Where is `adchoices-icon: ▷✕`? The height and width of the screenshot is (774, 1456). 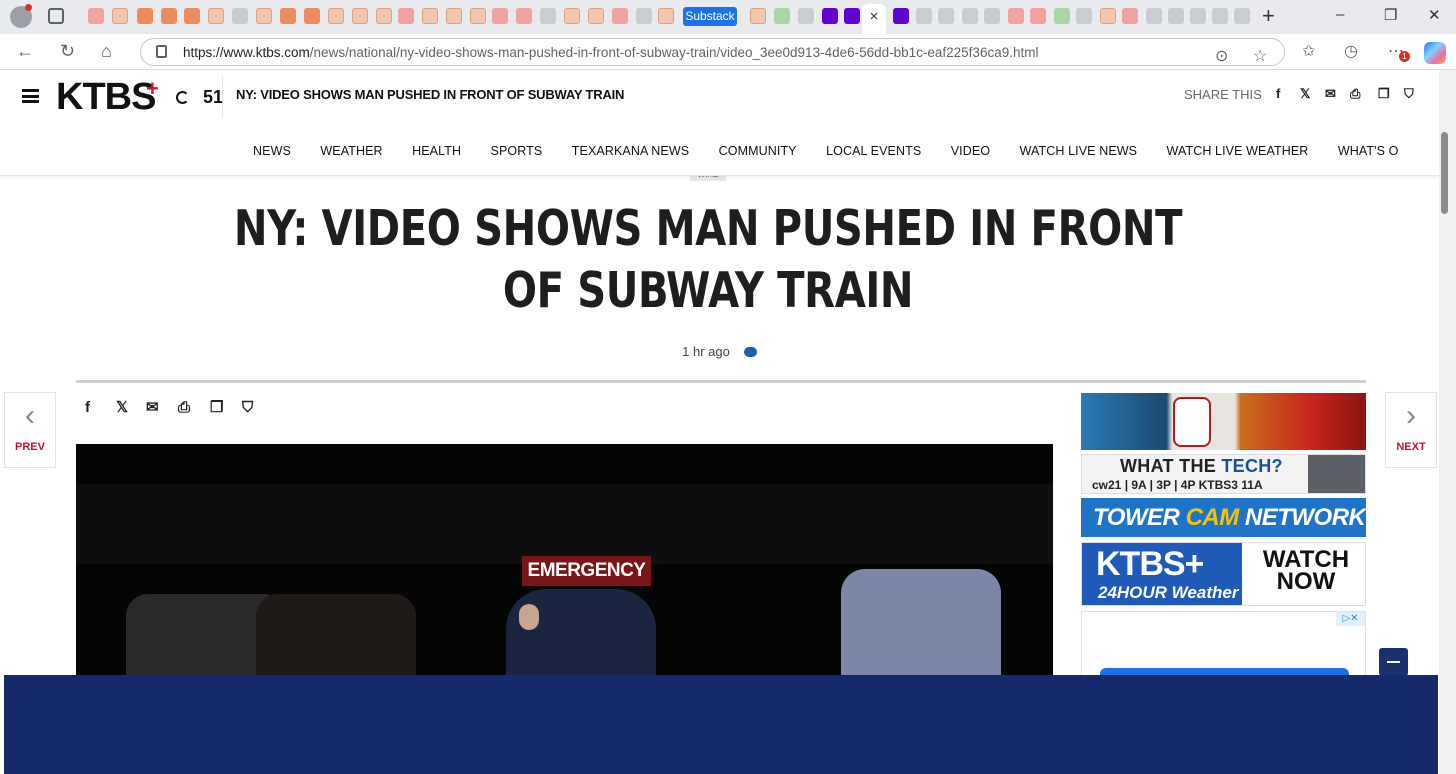
adchoices-icon: ▷✕ is located at coordinates (1350, 619).